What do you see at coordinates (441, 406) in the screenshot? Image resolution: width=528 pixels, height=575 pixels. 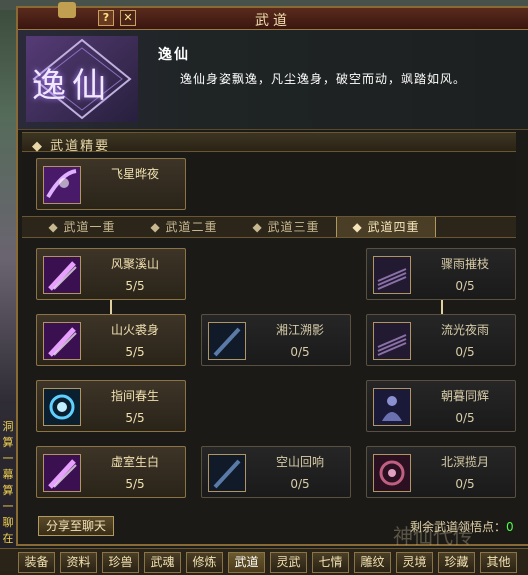 I see `skill-card-zhaomu: 朝暮同辉 0/5` at bounding box center [441, 406].